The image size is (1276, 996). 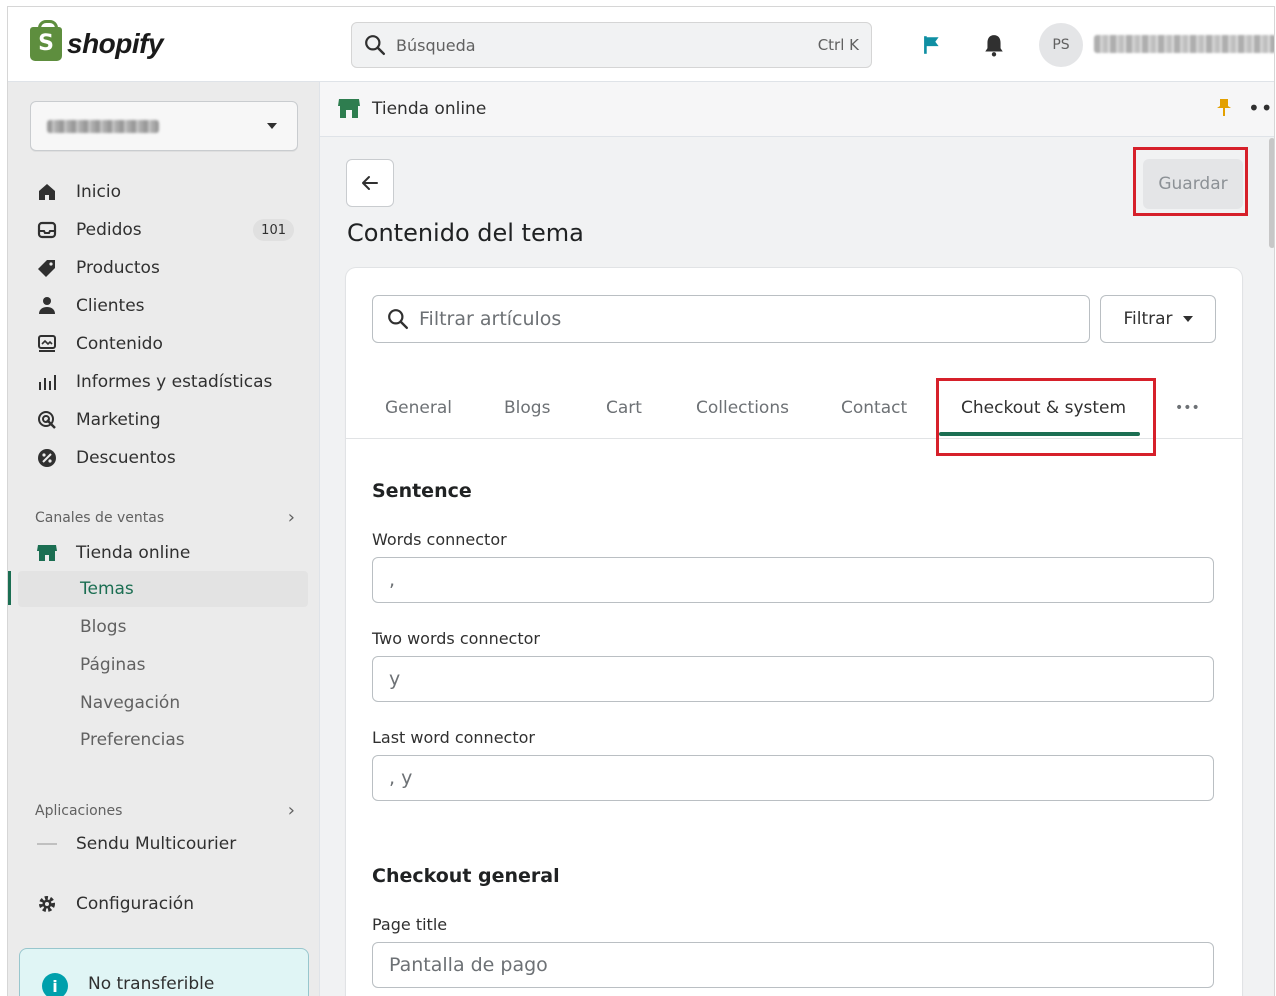 I want to click on sidebar-item-label: Clientes, so click(x=110, y=306).